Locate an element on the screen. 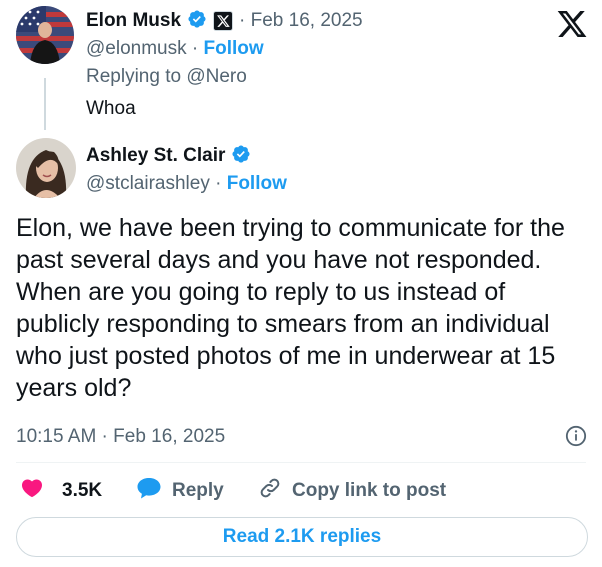 This screenshot has height=567, width=602. reply-label: Reply is located at coordinates (198, 490).